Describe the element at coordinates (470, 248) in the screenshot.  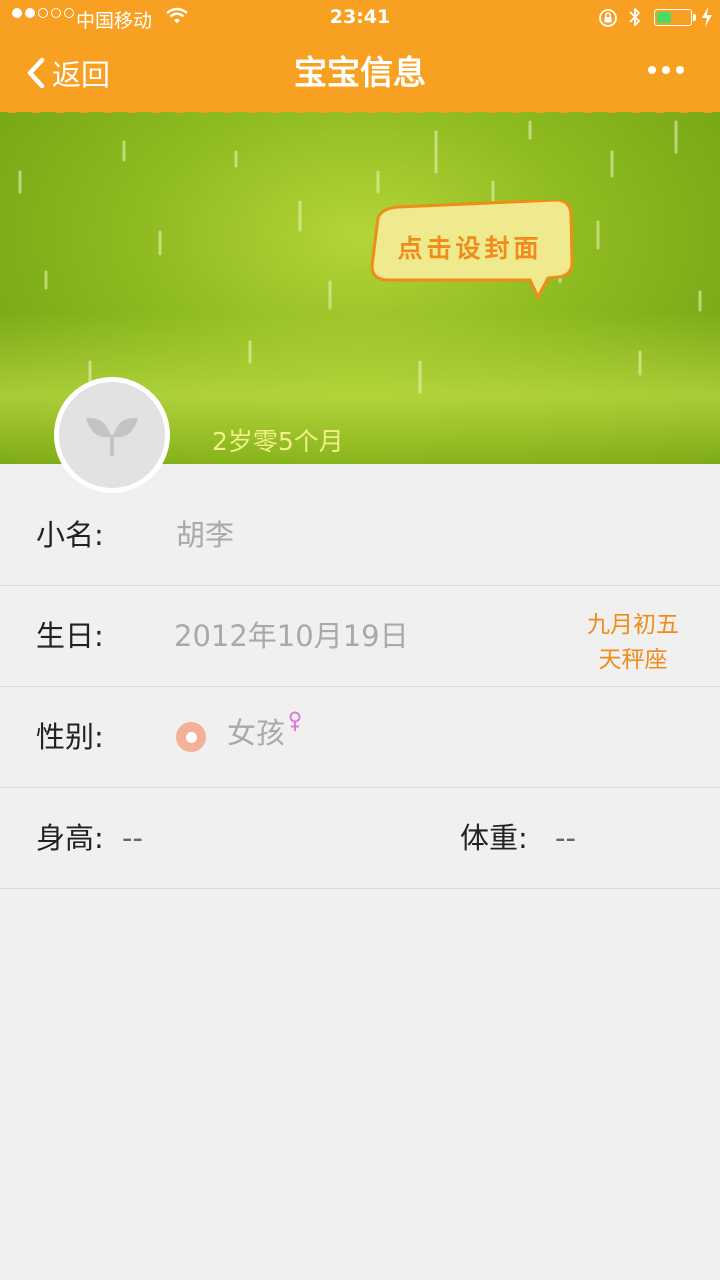
I see `set-cover-label: 点击设封面` at that location.